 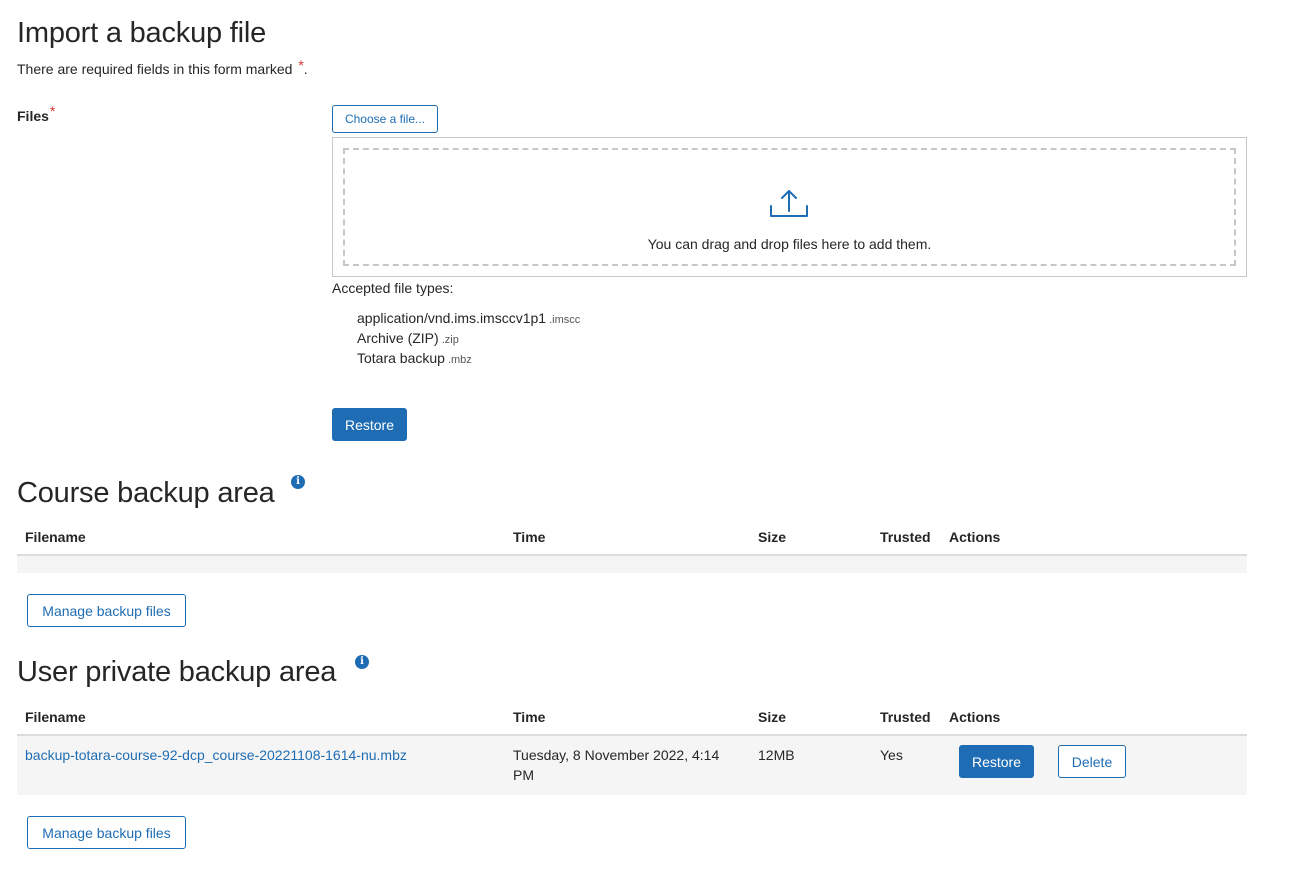 I want to click on manage-user-backup-button: Manage backup files, so click(x=106, y=832).